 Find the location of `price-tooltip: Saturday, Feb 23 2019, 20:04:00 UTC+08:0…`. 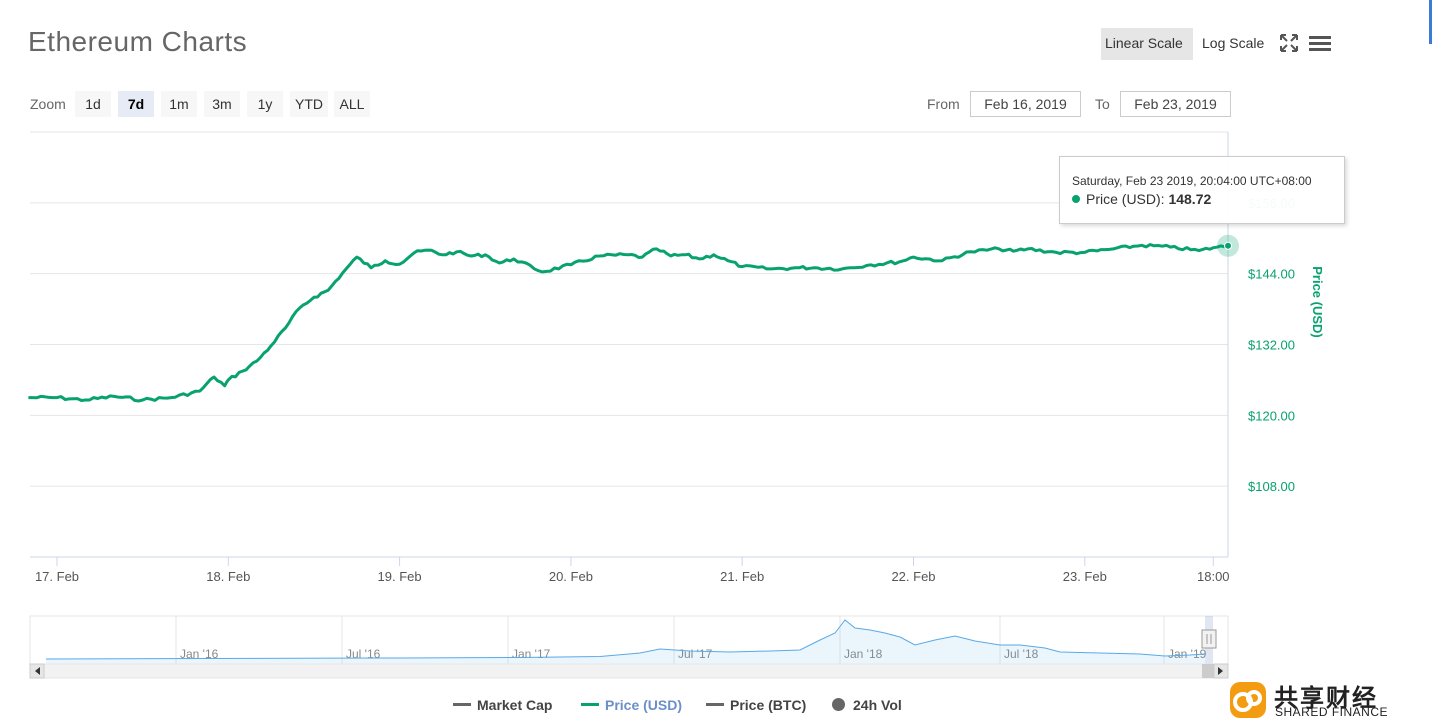

price-tooltip: Saturday, Feb 23 2019, 20:04:00 UTC+08:0… is located at coordinates (1202, 190).